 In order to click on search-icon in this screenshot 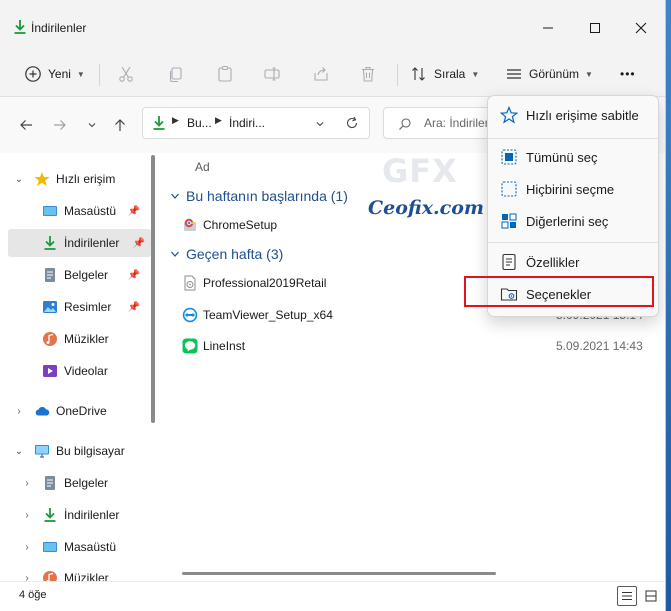, I will do `click(405, 124)`.